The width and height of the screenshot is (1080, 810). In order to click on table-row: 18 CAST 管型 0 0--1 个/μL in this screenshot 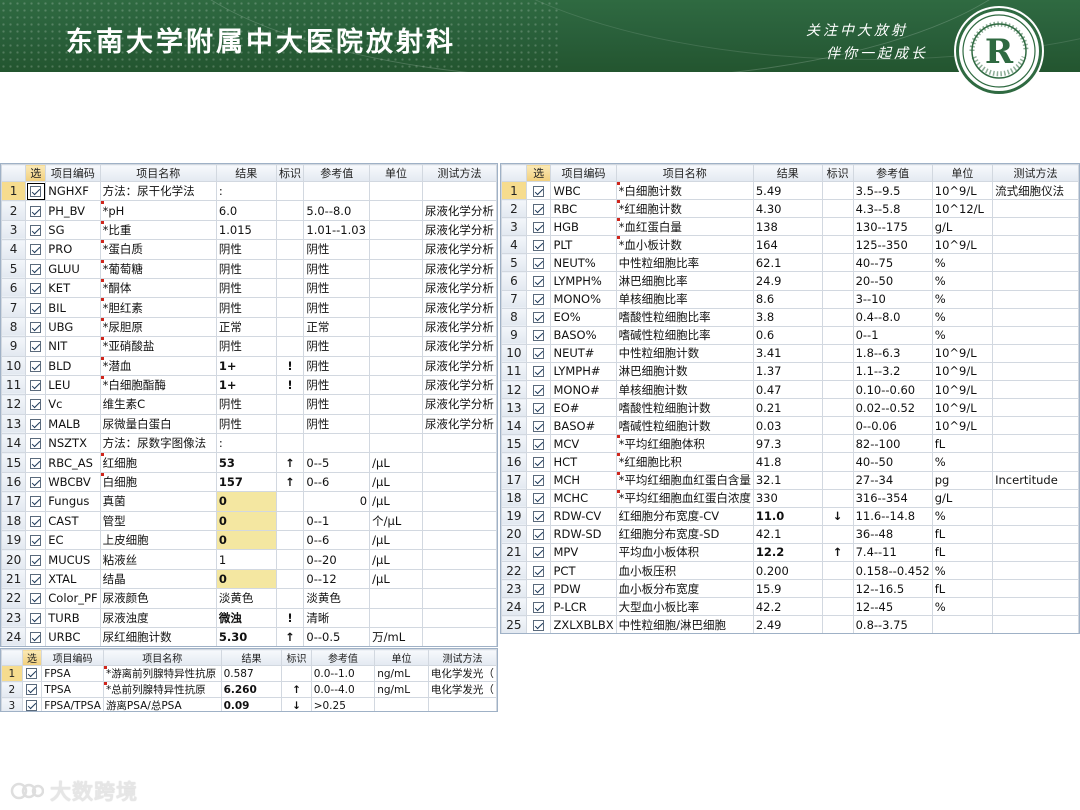, I will do `click(249, 521)`.